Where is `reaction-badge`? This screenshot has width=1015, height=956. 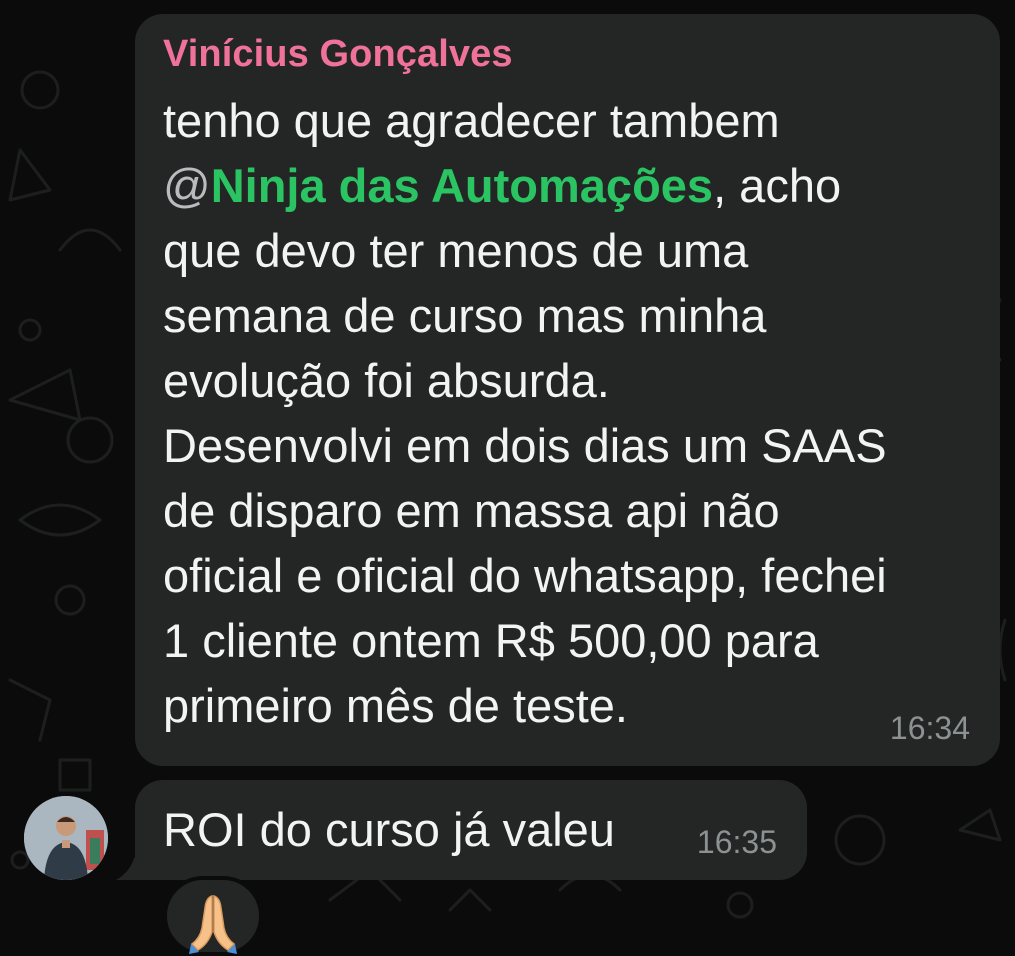 reaction-badge is located at coordinates (213, 916).